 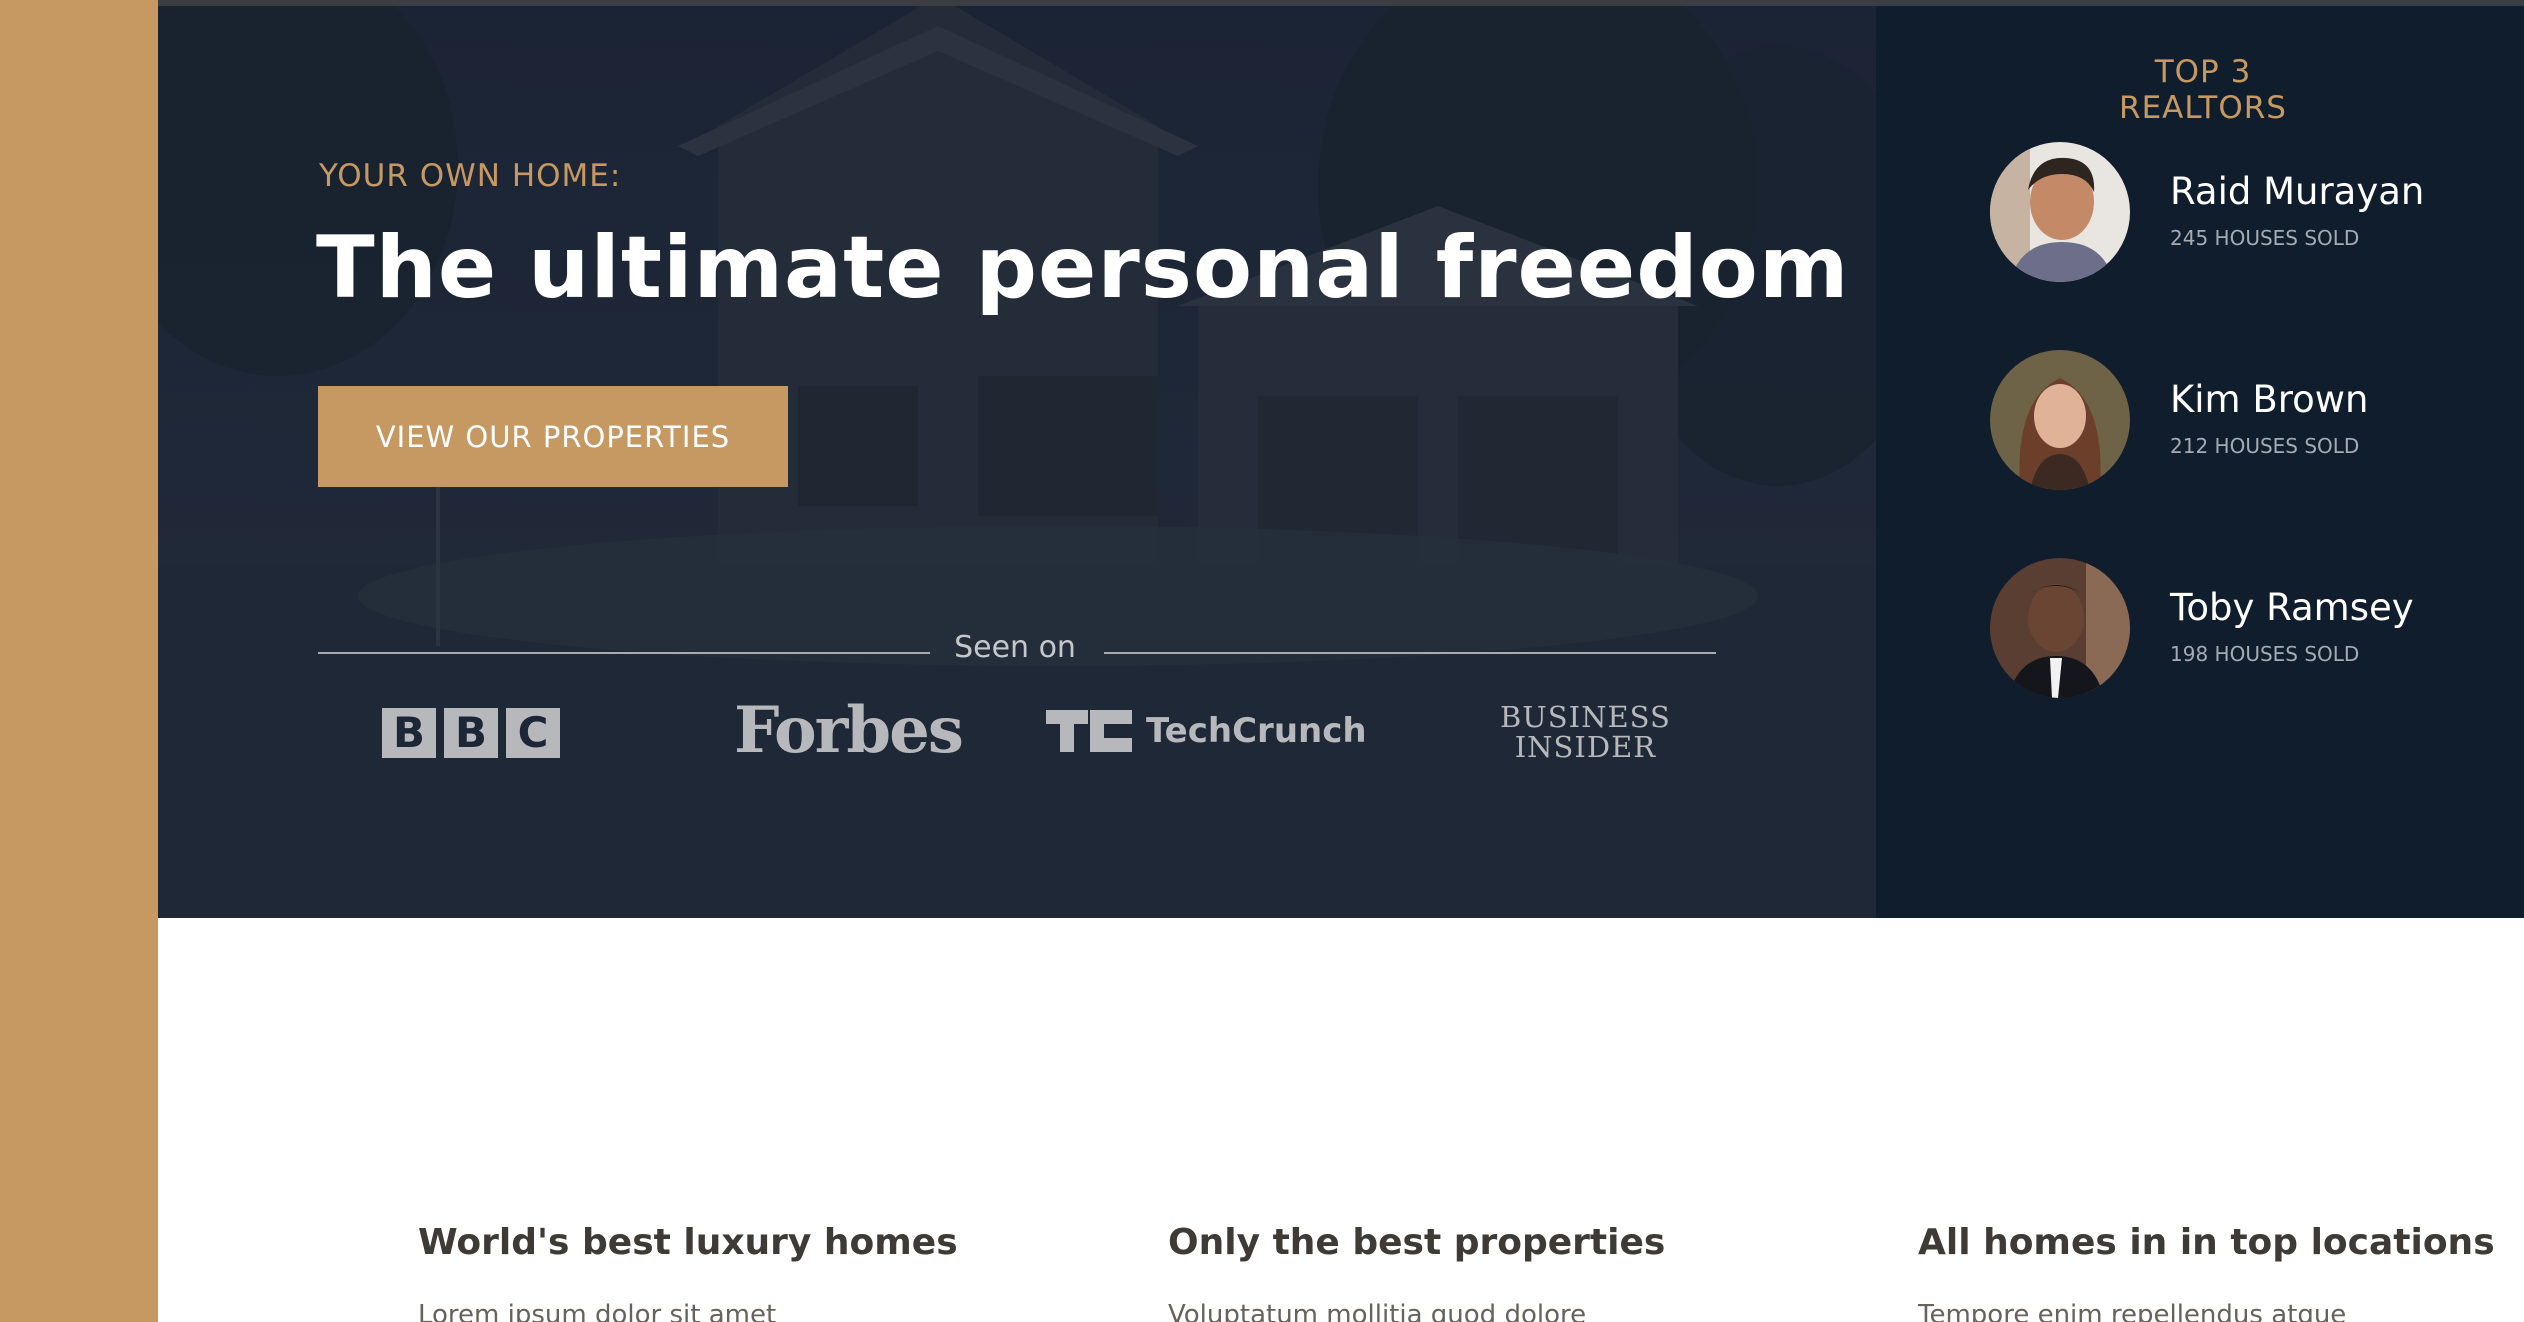 I want to click on realtor-card: Toby Ramsey 198 HOUSES SOLD, so click(x=2250, y=628).